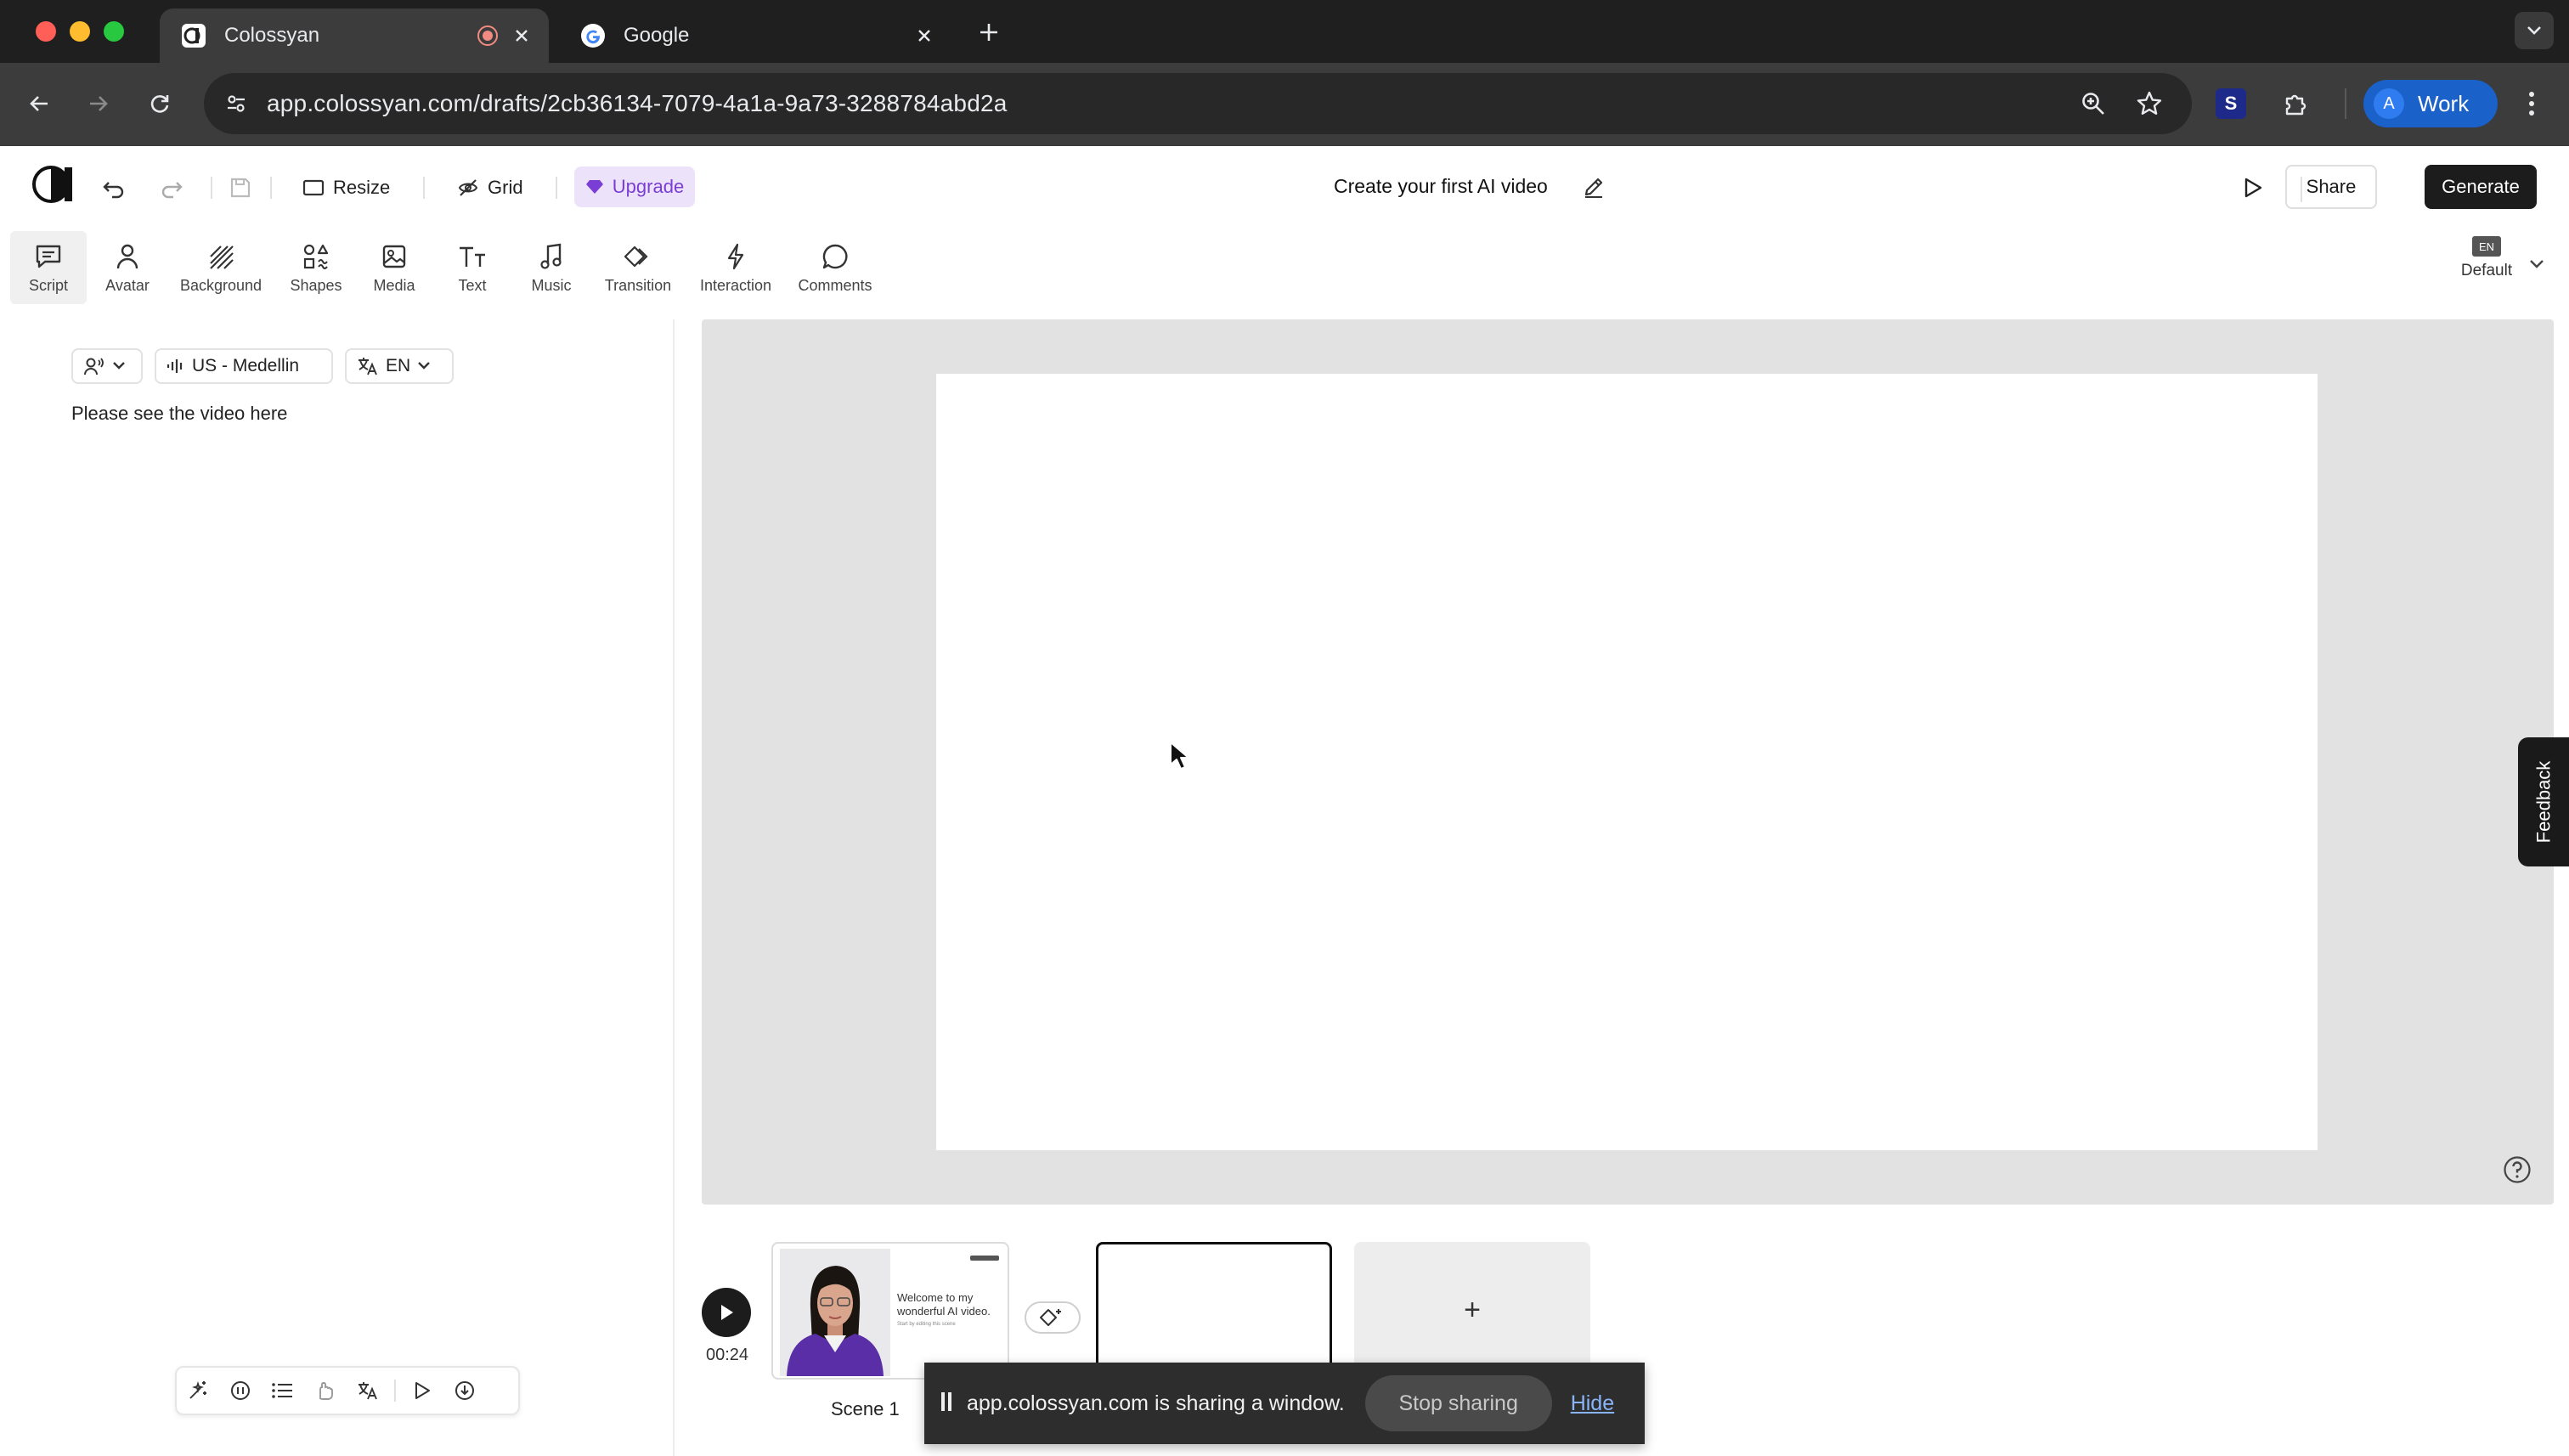  Describe the element at coordinates (368, 1390) in the screenshot. I see `translate-icon` at that location.